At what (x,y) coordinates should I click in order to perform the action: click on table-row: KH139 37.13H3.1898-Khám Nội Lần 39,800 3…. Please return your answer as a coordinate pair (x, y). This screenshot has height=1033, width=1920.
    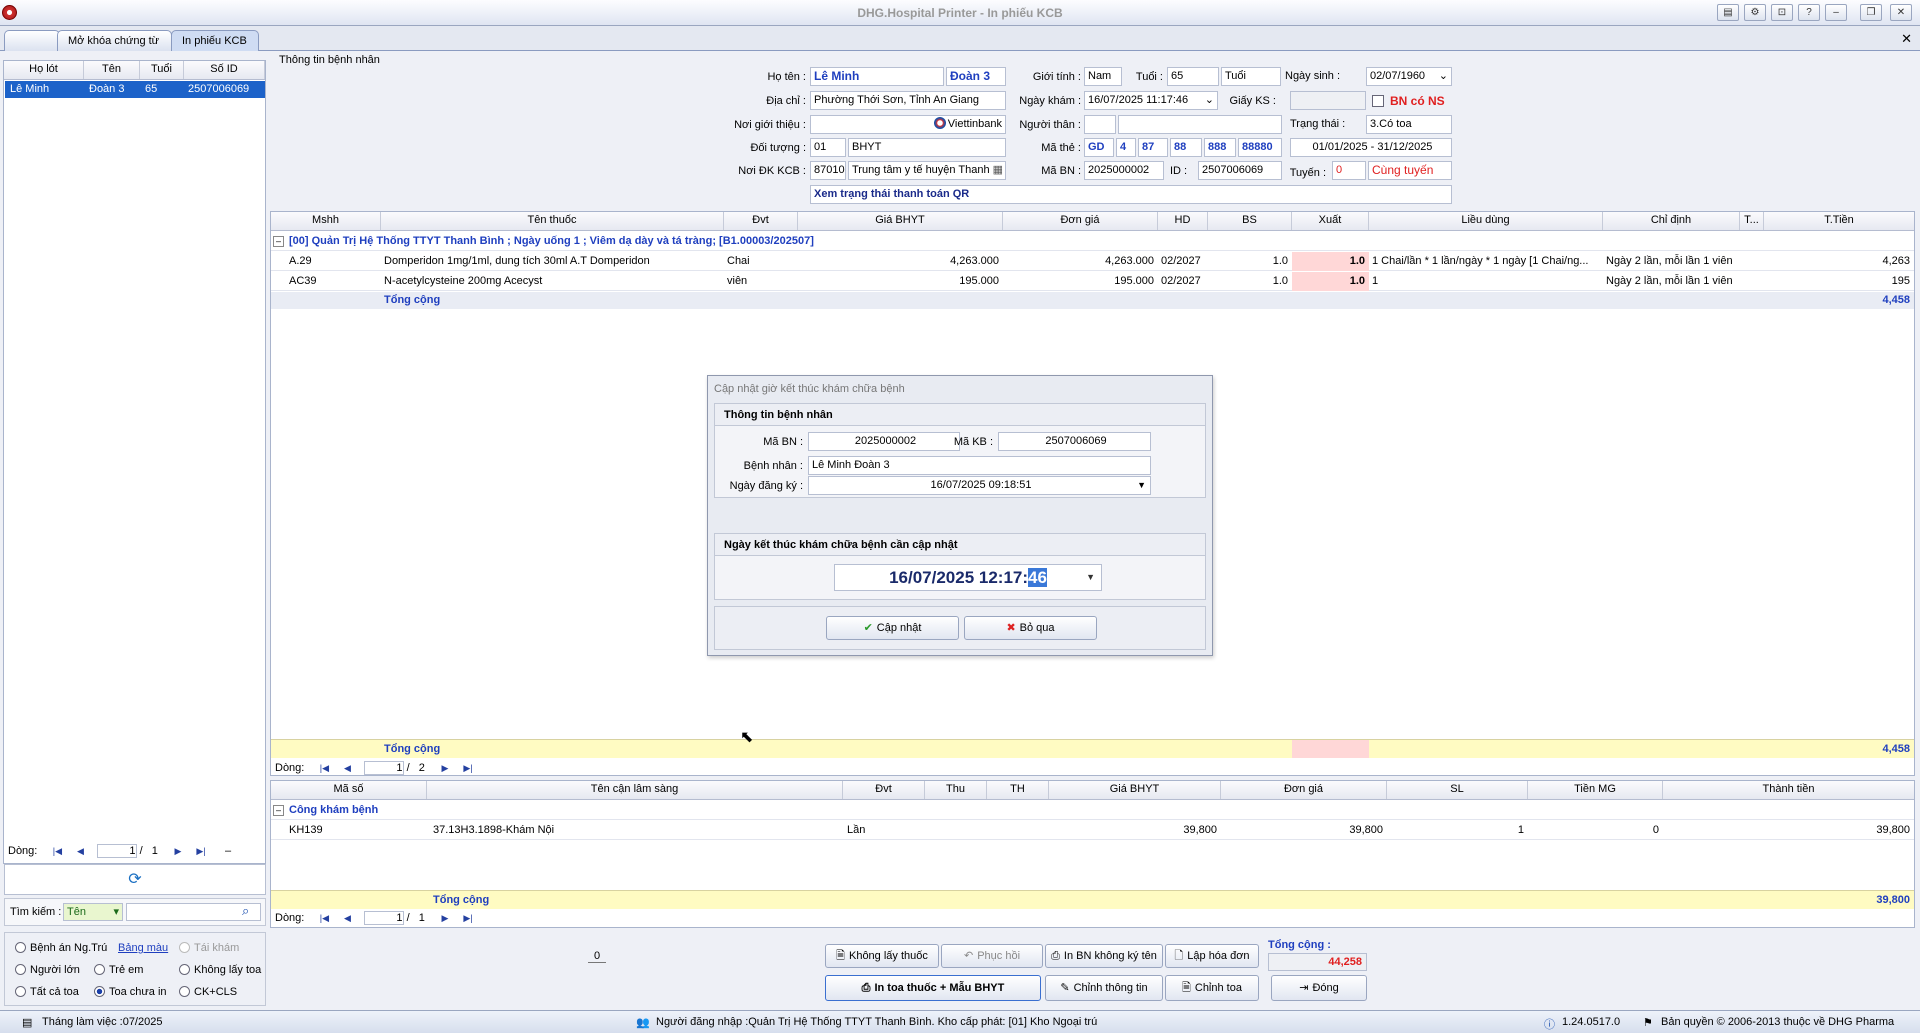
    Looking at the image, I should click on (1092, 830).